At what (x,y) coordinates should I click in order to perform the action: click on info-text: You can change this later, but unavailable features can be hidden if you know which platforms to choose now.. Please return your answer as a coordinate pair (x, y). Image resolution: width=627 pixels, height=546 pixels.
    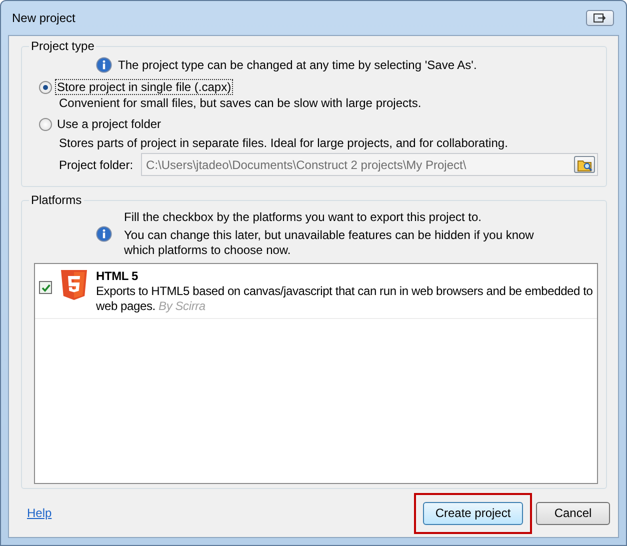
    Looking at the image, I should click on (329, 243).